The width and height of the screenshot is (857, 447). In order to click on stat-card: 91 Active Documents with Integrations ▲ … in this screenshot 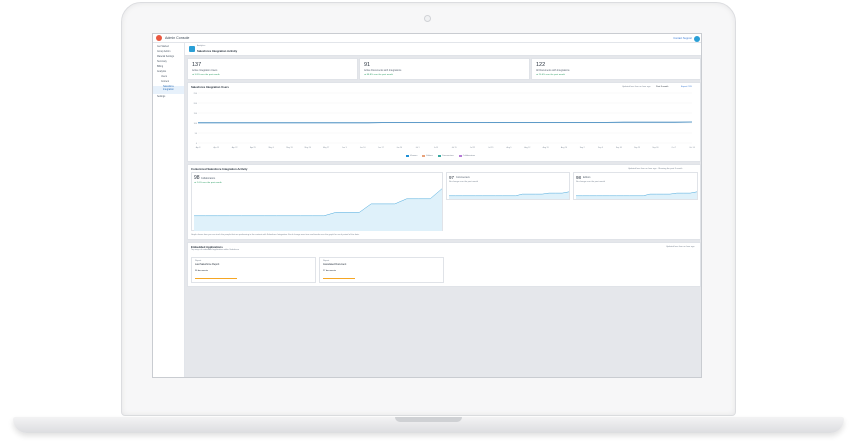, I will do `click(444, 69)`.